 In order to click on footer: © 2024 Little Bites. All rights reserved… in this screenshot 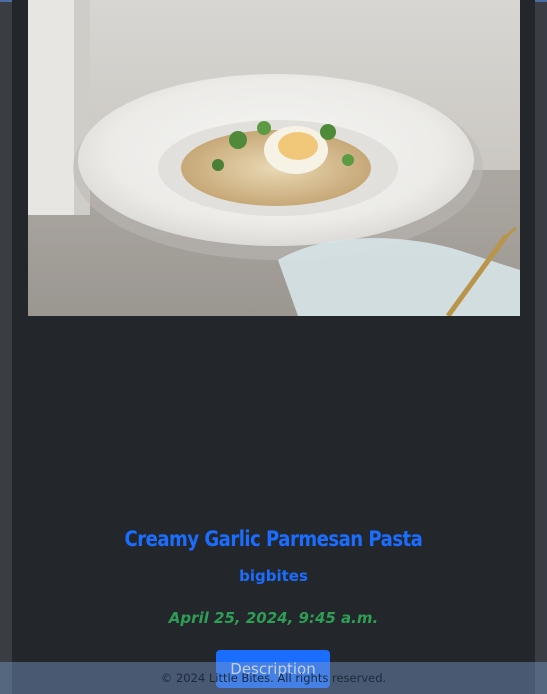, I will do `click(273, 678)`.